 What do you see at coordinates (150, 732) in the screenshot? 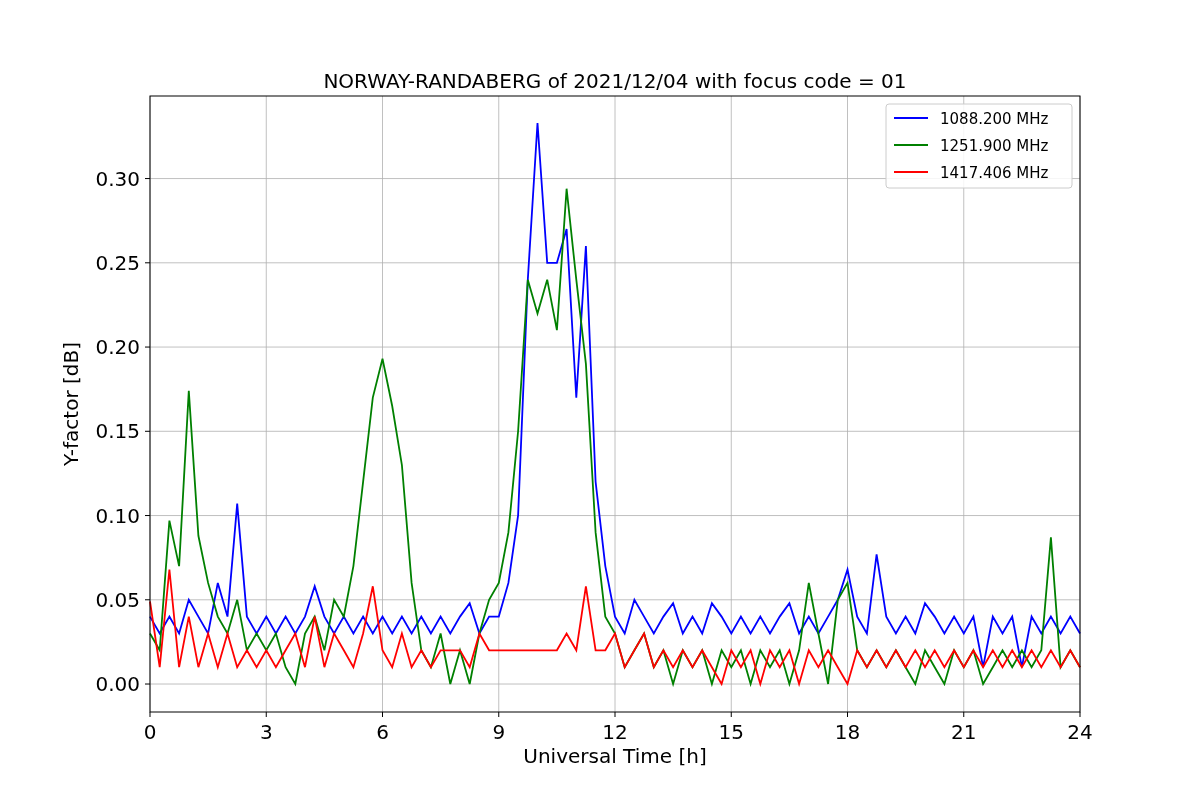
I see `x-tick-label: 0` at bounding box center [150, 732].